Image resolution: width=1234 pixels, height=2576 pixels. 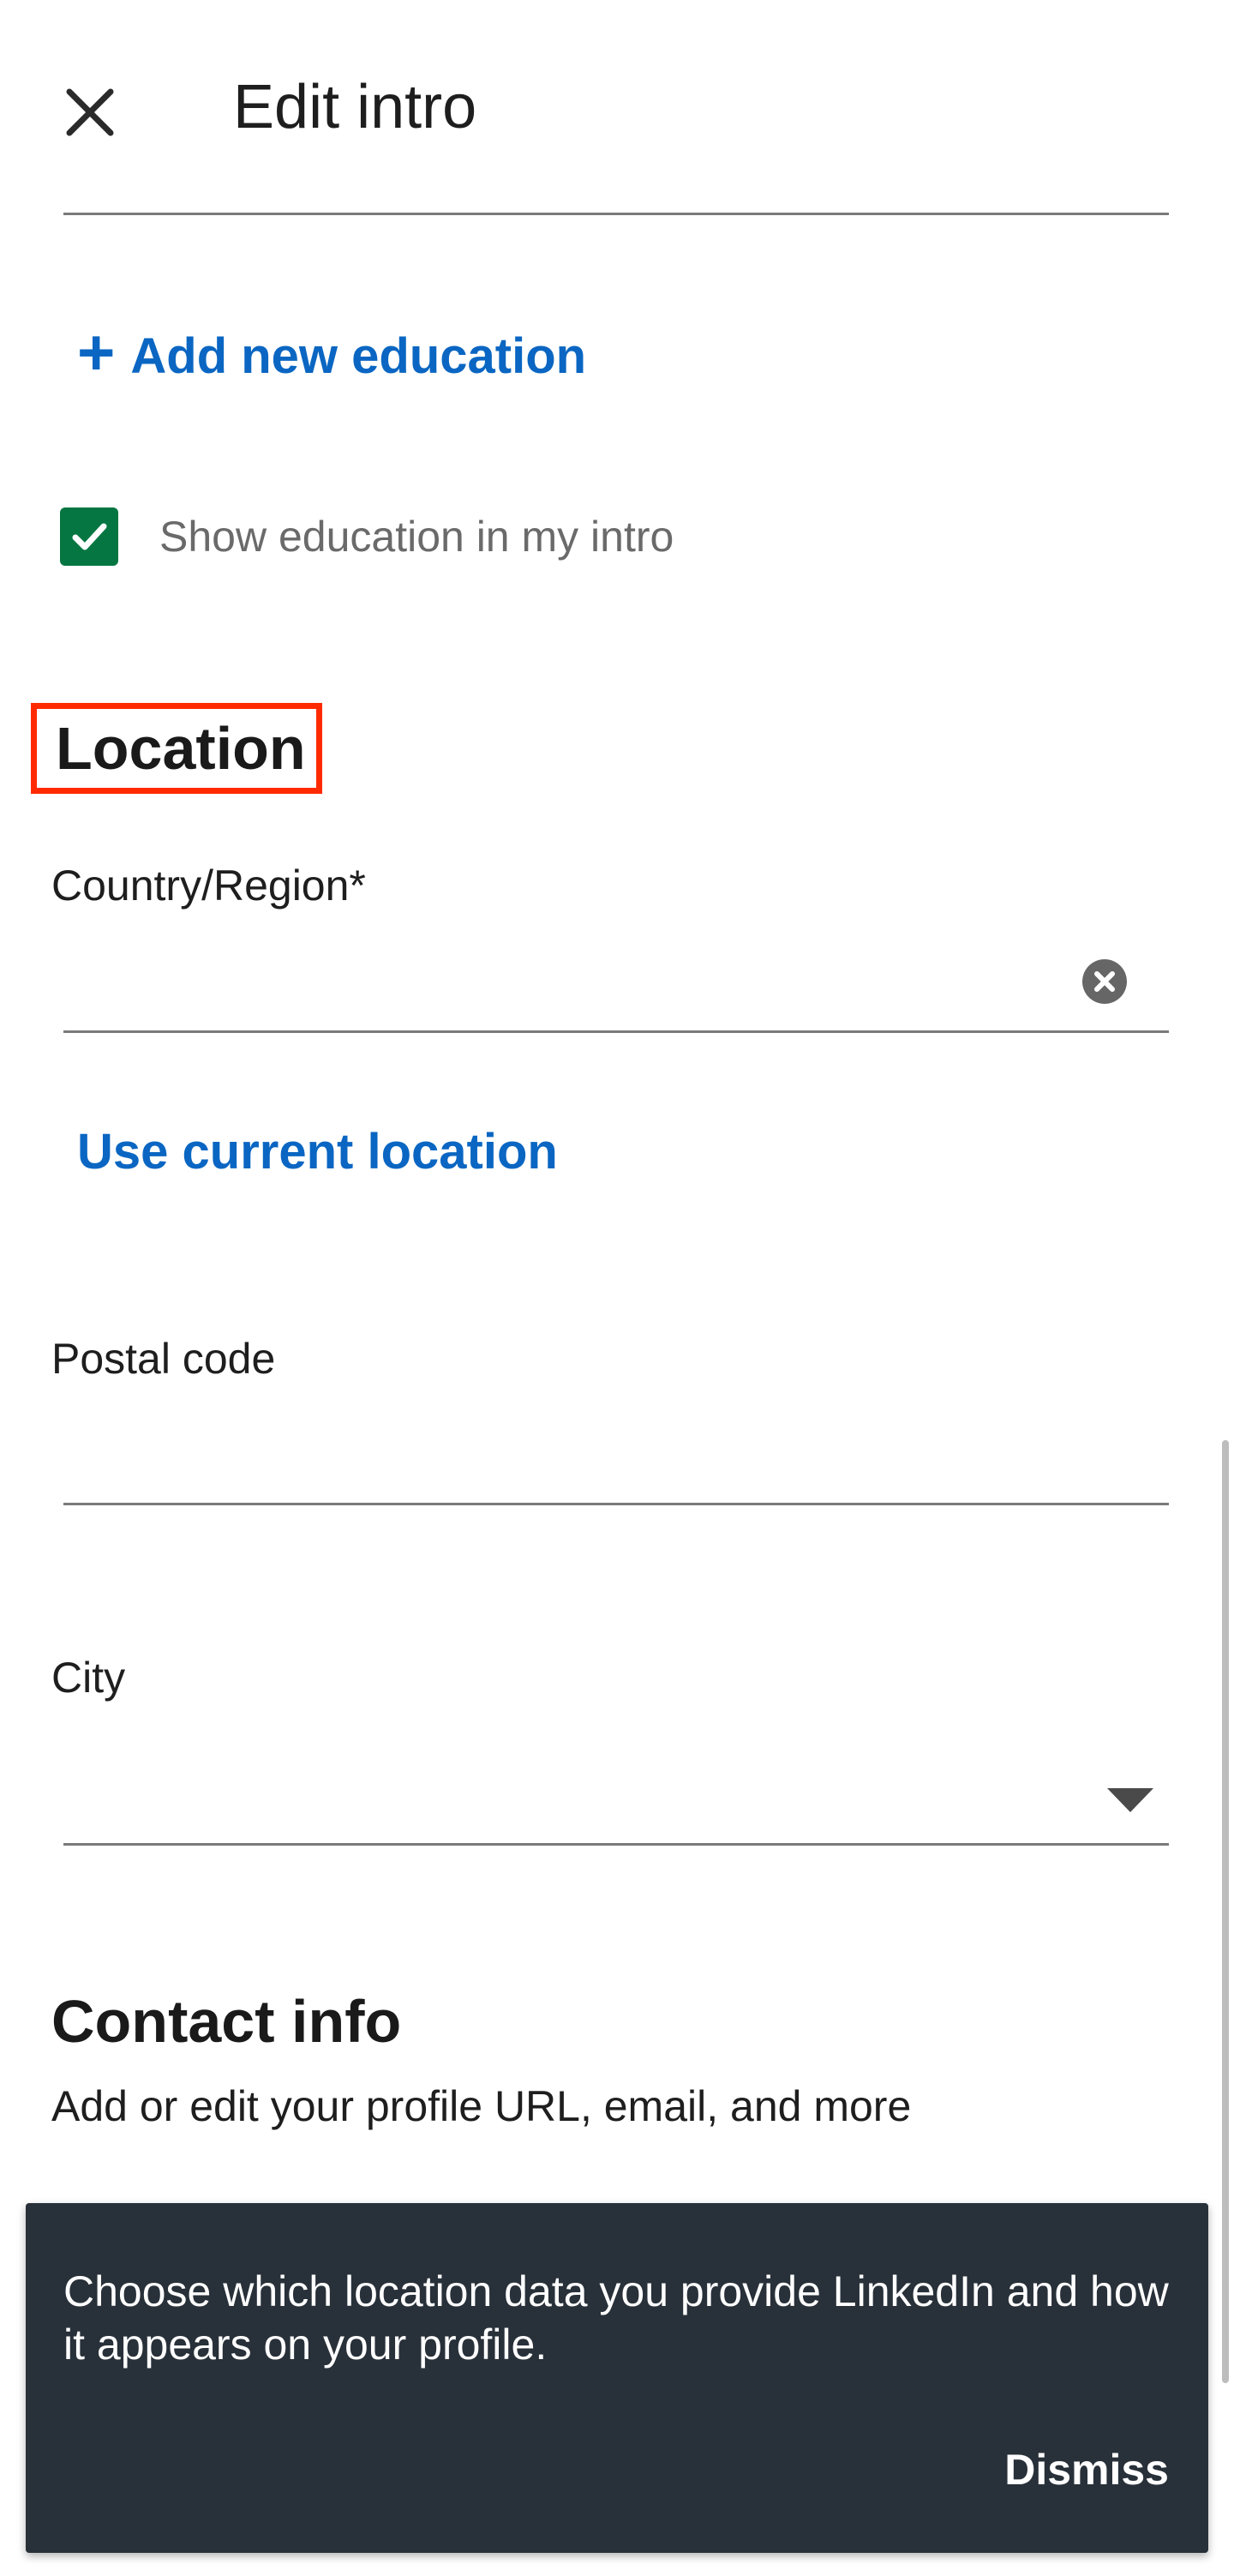 I want to click on clear-input-button, so click(x=1104, y=983).